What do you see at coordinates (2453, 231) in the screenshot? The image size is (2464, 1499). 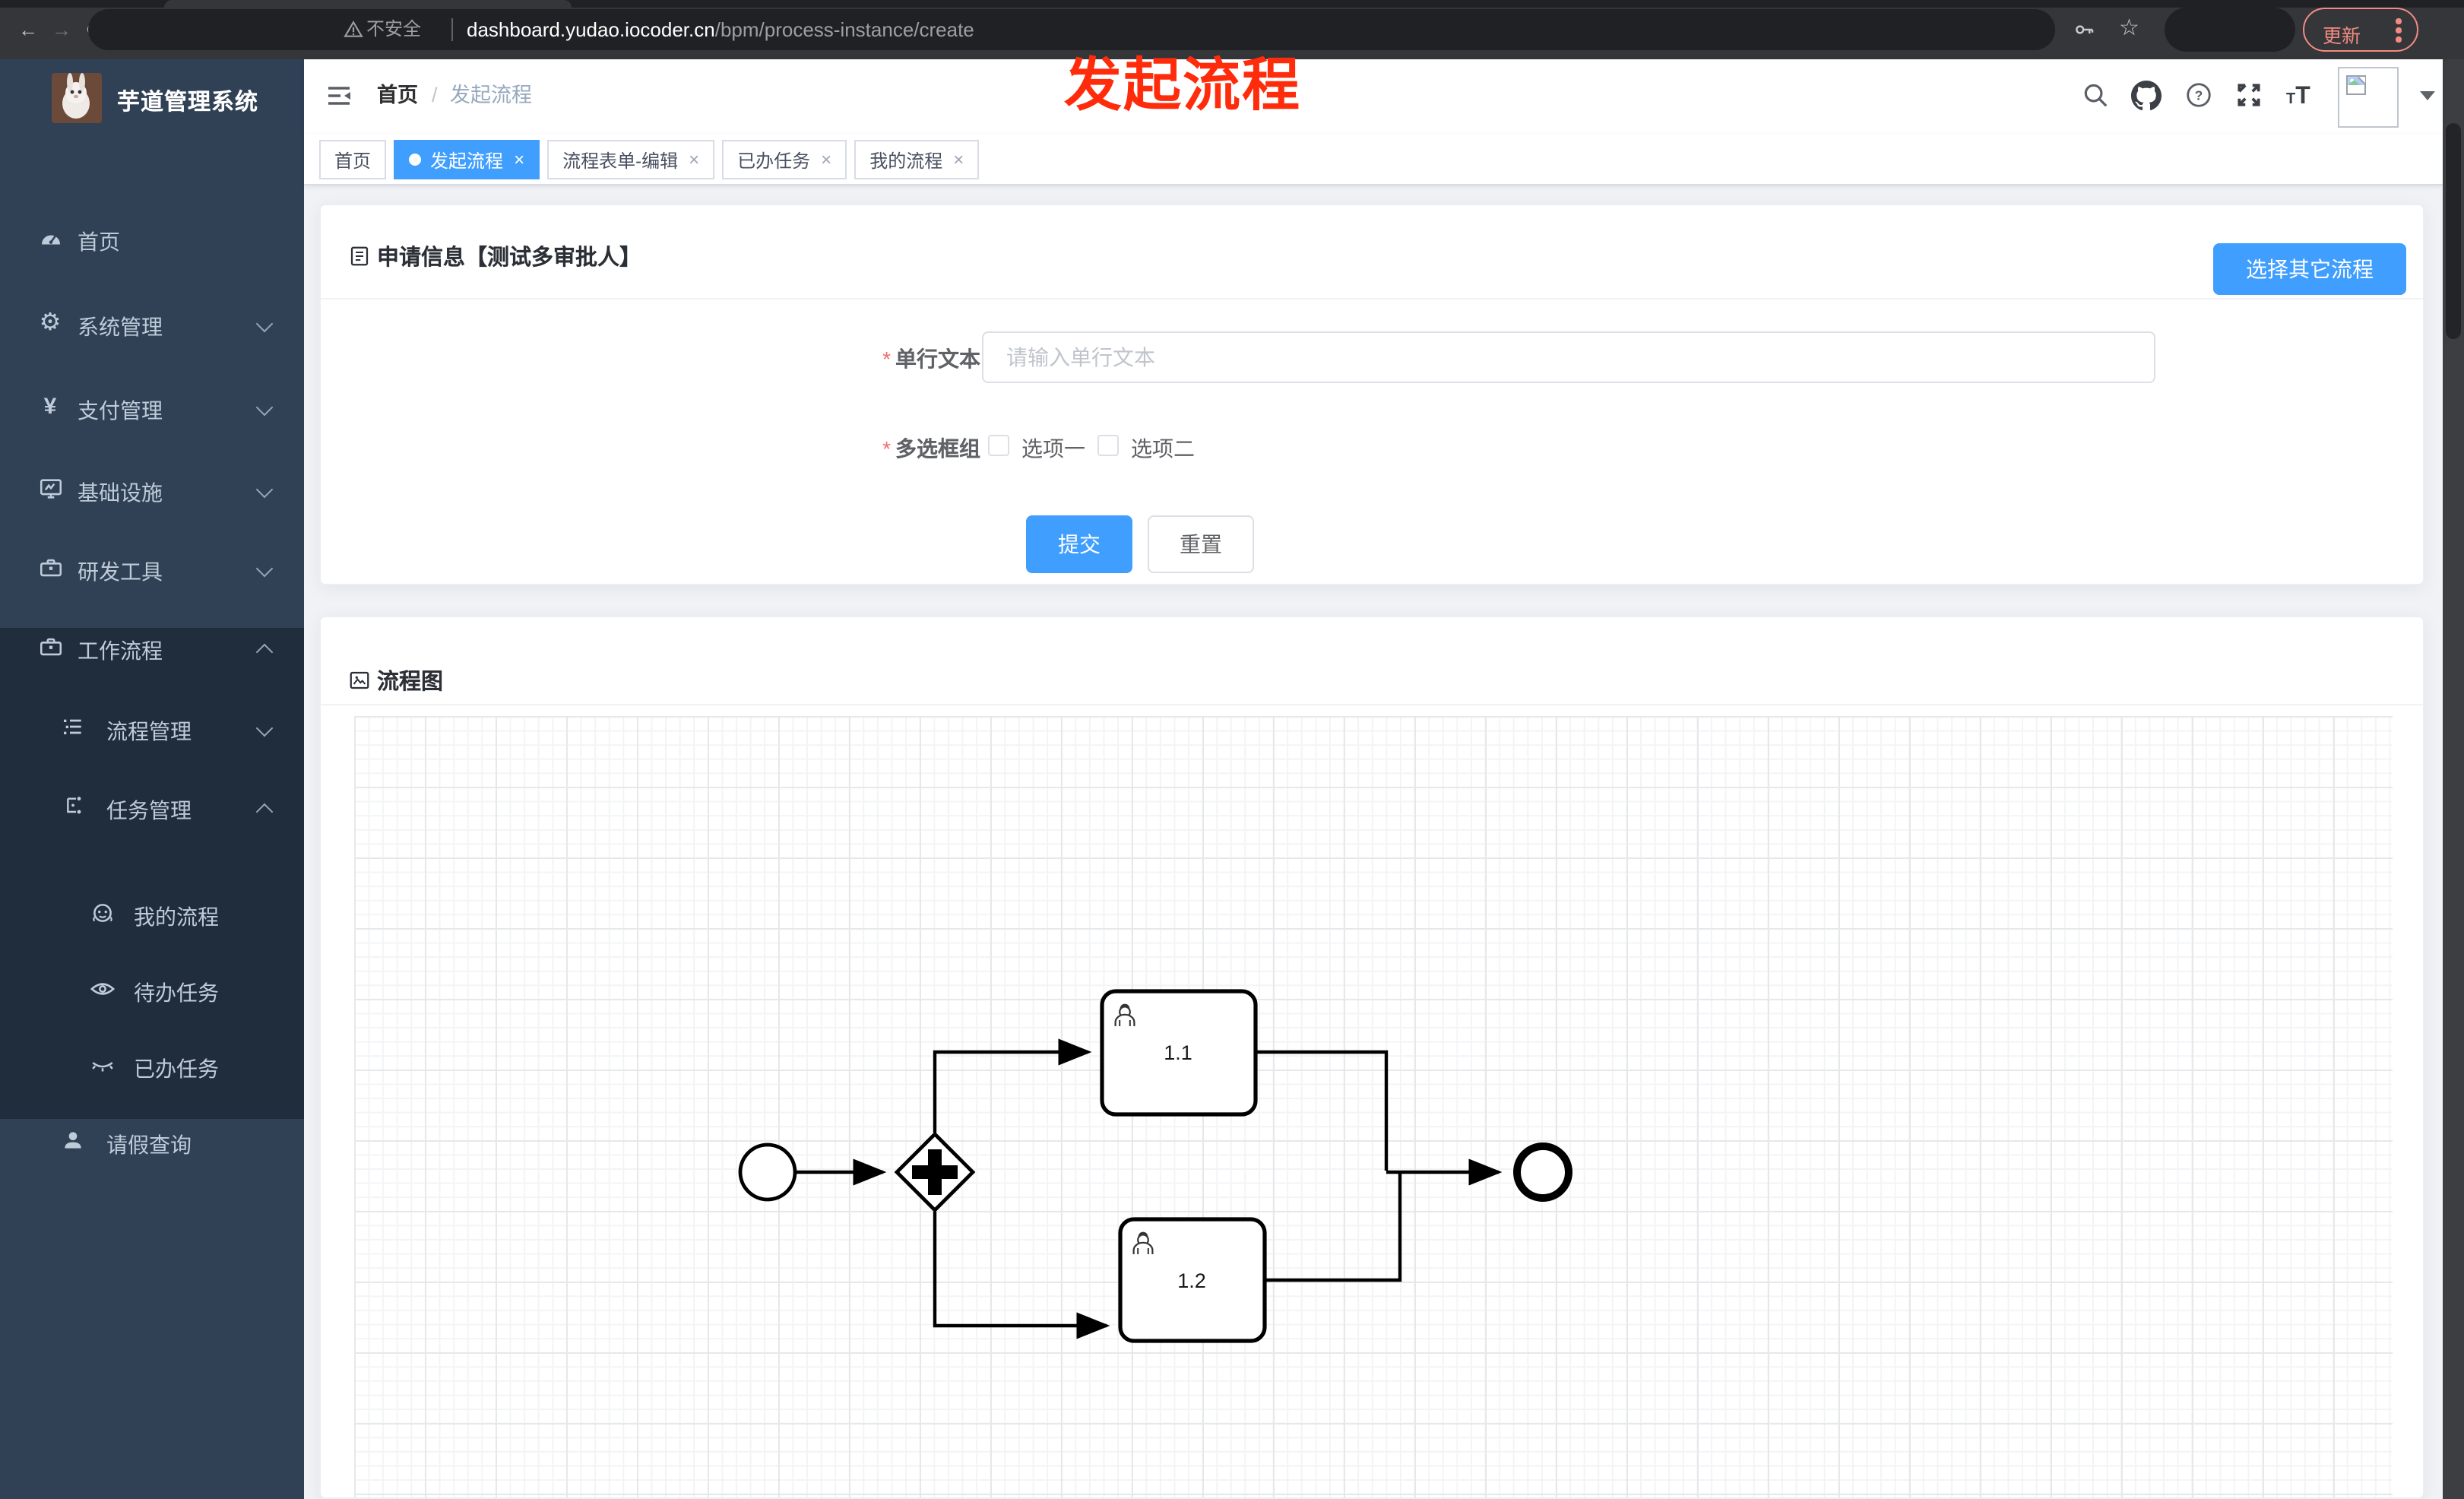 I see `page-scrollbar-thumb` at bounding box center [2453, 231].